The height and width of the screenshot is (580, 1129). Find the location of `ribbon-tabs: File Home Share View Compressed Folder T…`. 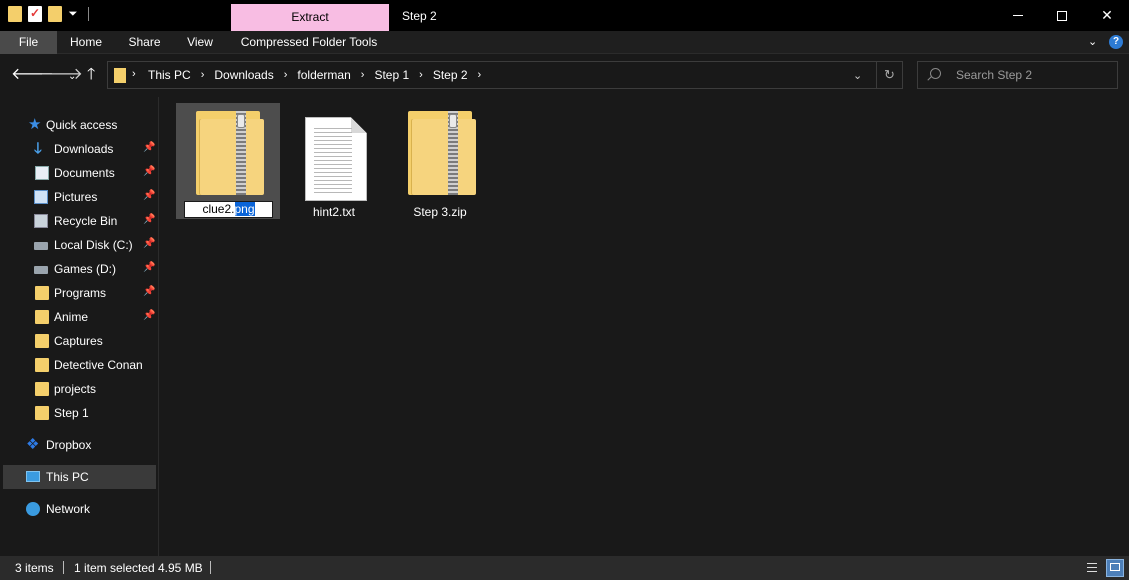

ribbon-tabs: File Home Share View Compressed Folder T… is located at coordinates (564, 42).